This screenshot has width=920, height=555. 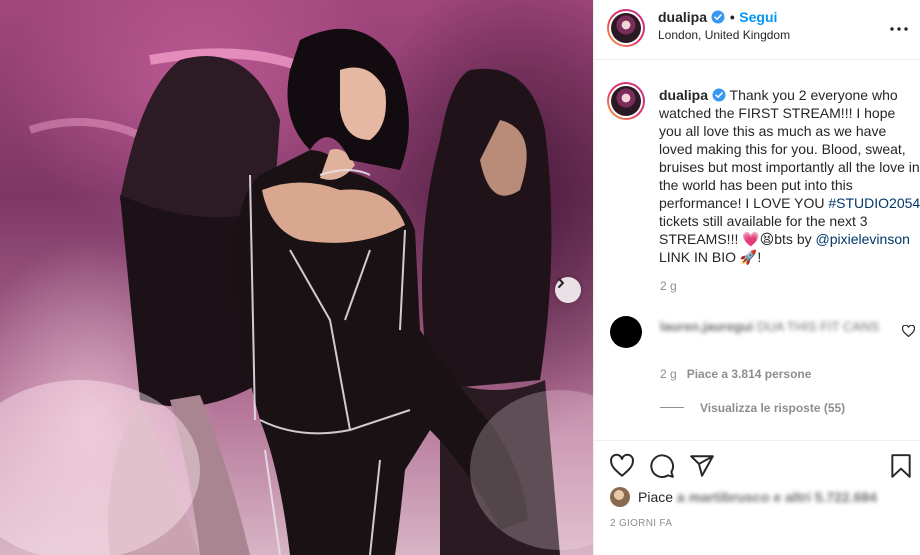 I want to click on action-bar, so click(x=757, y=465).